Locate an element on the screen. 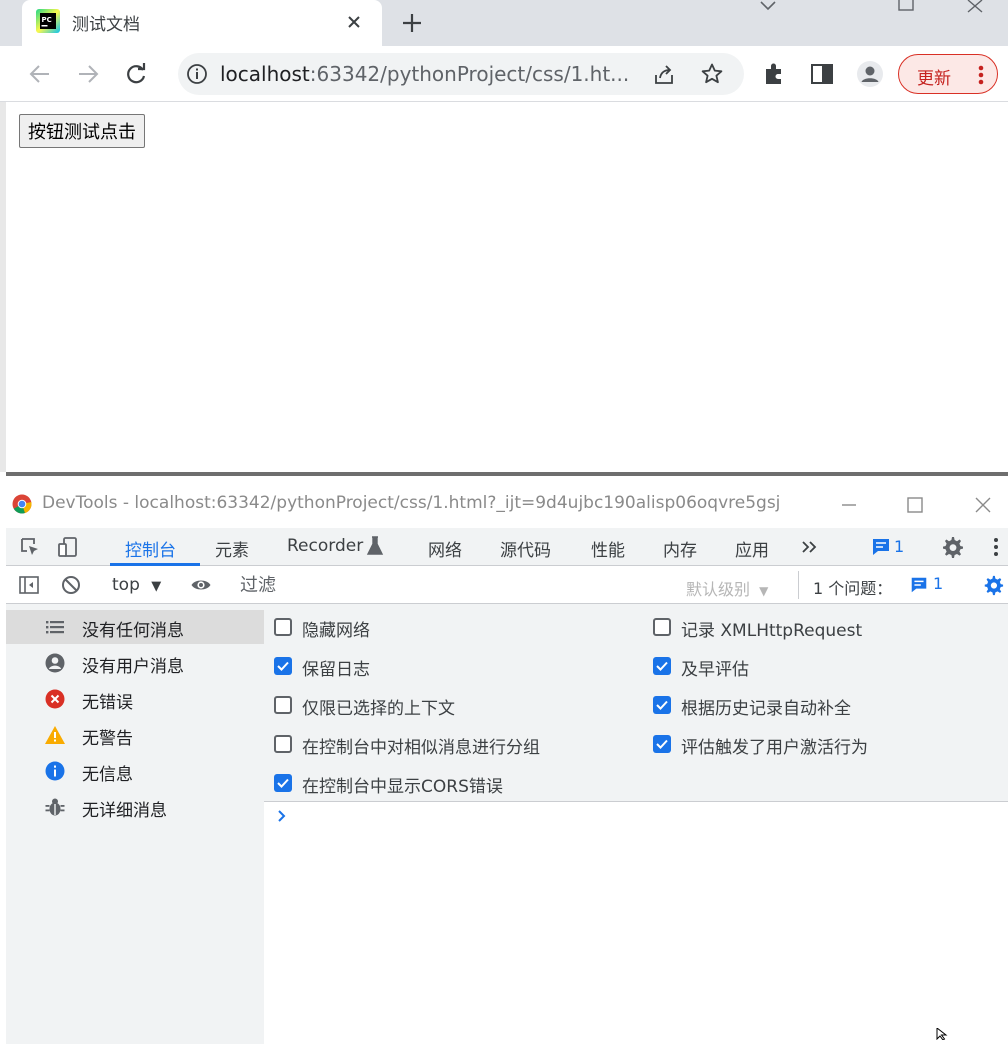  option-label: 隐藏网络 is located at coordinates (336, 631).